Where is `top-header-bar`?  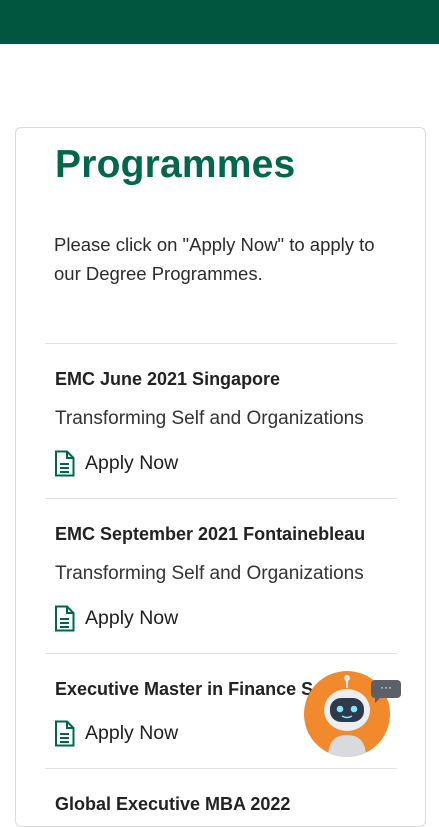 top-header-bar is located at coordinates (219, 22).